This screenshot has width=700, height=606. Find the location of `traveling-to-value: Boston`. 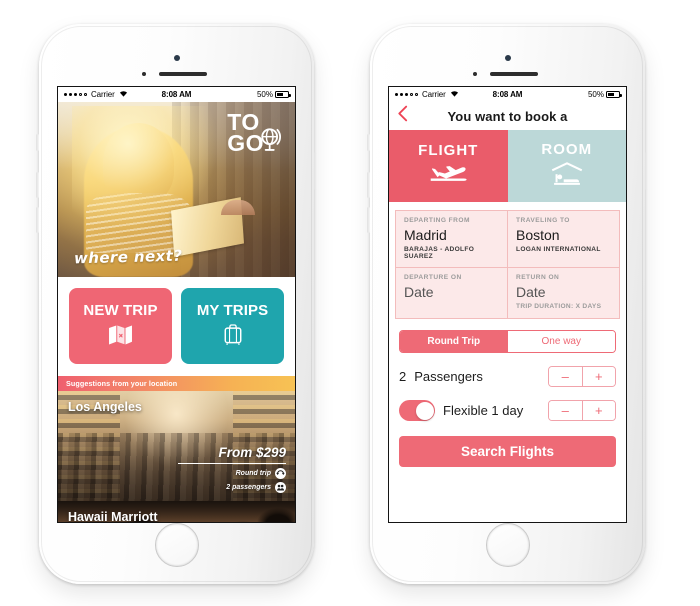

traveling-to-value: Boston is located at coordinates (538, 235).